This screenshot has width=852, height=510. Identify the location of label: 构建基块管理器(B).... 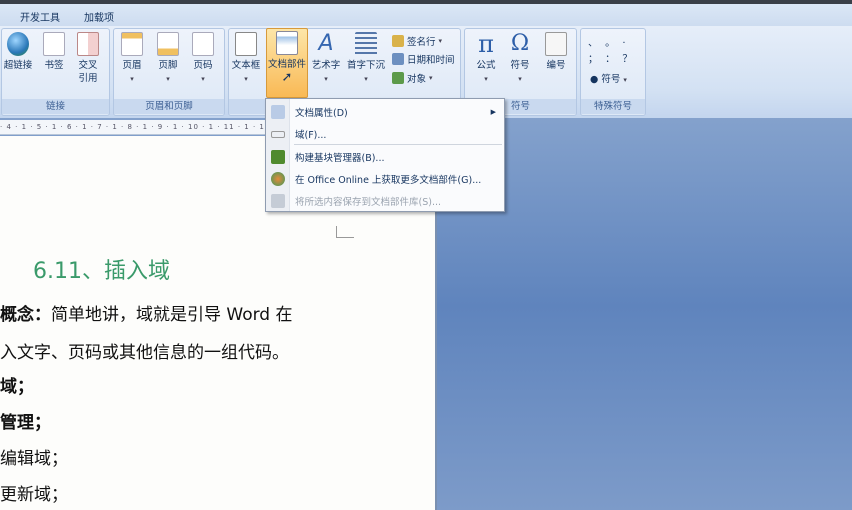
(340, 158).